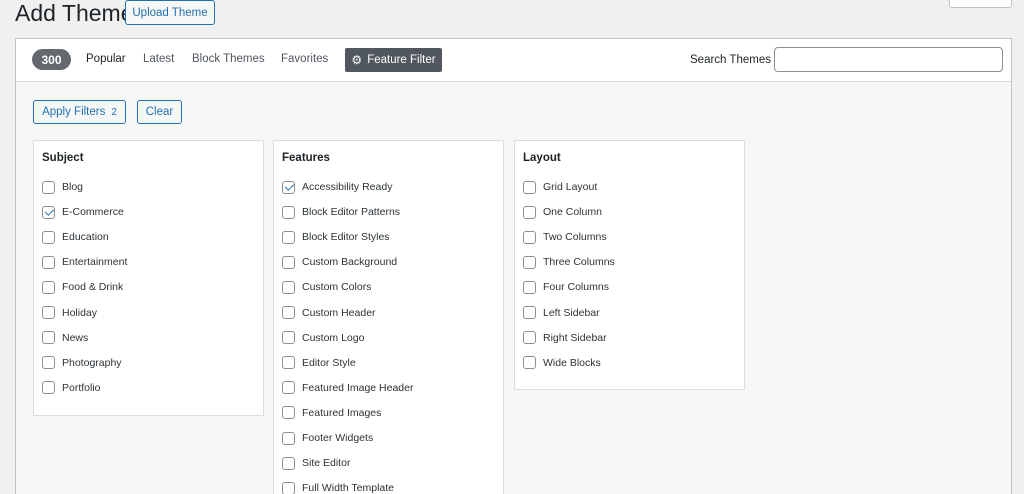  I want to click on filter-option-left-sidebar: Left Sidebar, so click(561, 313).